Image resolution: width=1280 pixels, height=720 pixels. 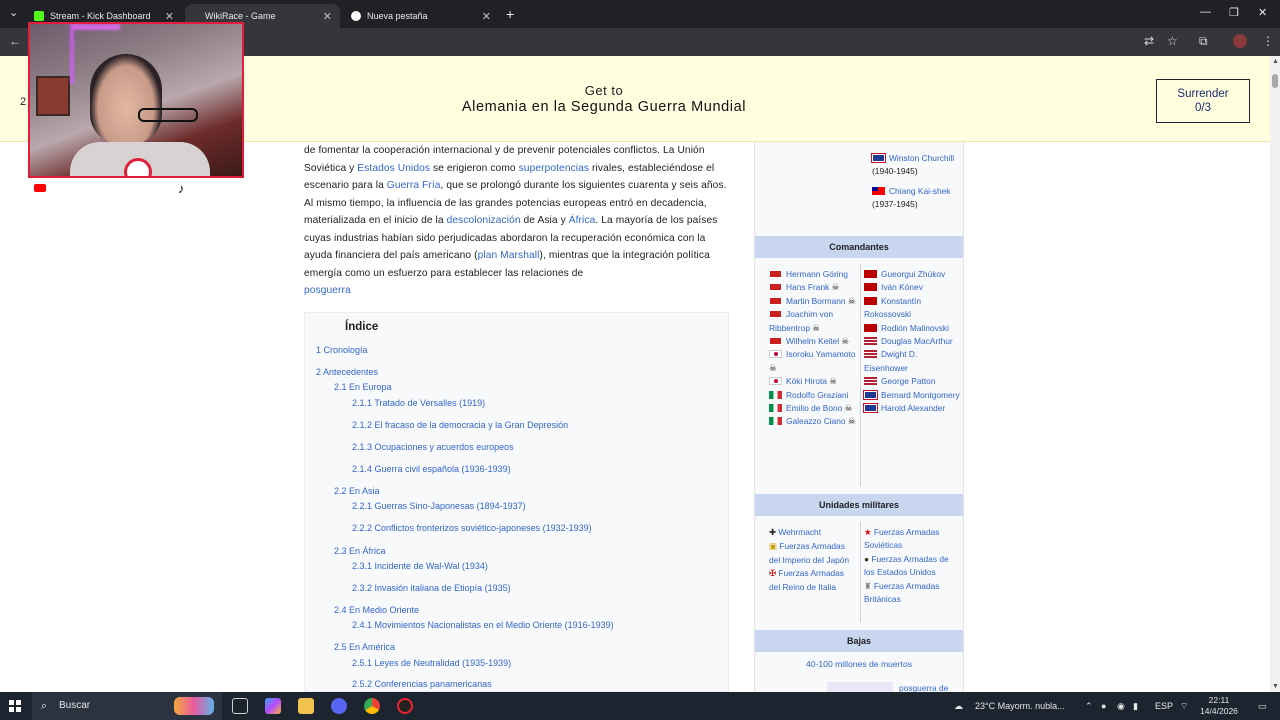 What do you see at coordinates (870, 394) in the screenshot?
I see `uk-flag-icon` at bounding box center [870, 394].